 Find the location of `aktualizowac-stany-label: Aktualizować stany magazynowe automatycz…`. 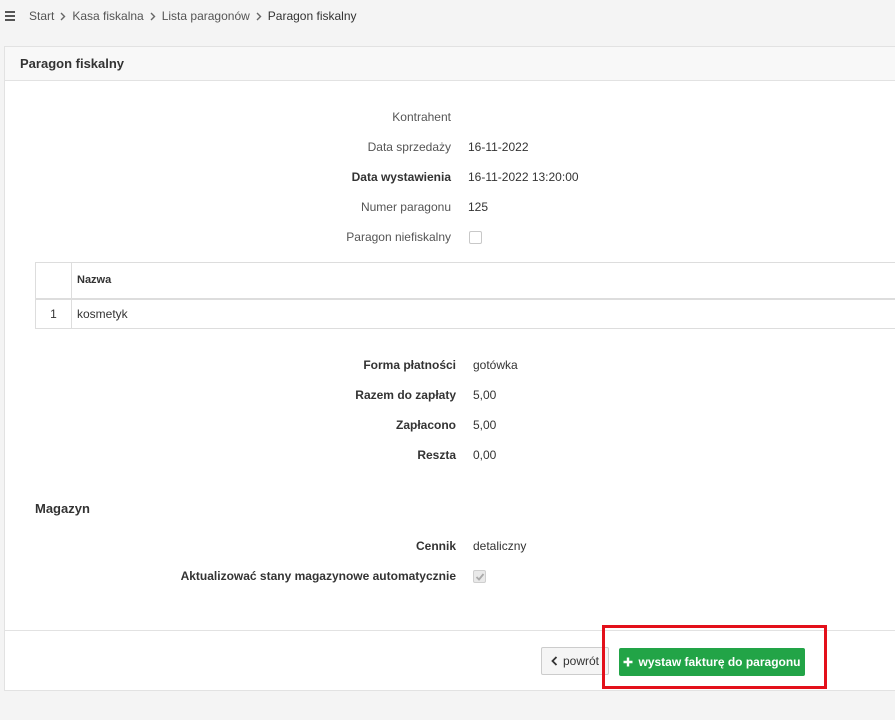

aktualizowac-stany-label: Aktualizować stany magazynowe automatycz… is located at coordinates (318, 576).